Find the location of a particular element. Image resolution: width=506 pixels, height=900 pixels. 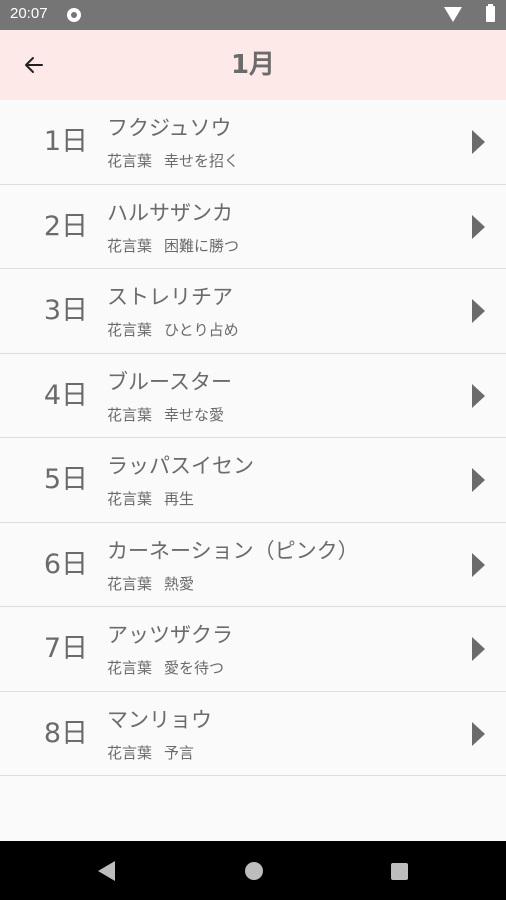

list-item: 7日 アッツザクラ 花言葉 愛を待つ is located at coordinates (253, 649).